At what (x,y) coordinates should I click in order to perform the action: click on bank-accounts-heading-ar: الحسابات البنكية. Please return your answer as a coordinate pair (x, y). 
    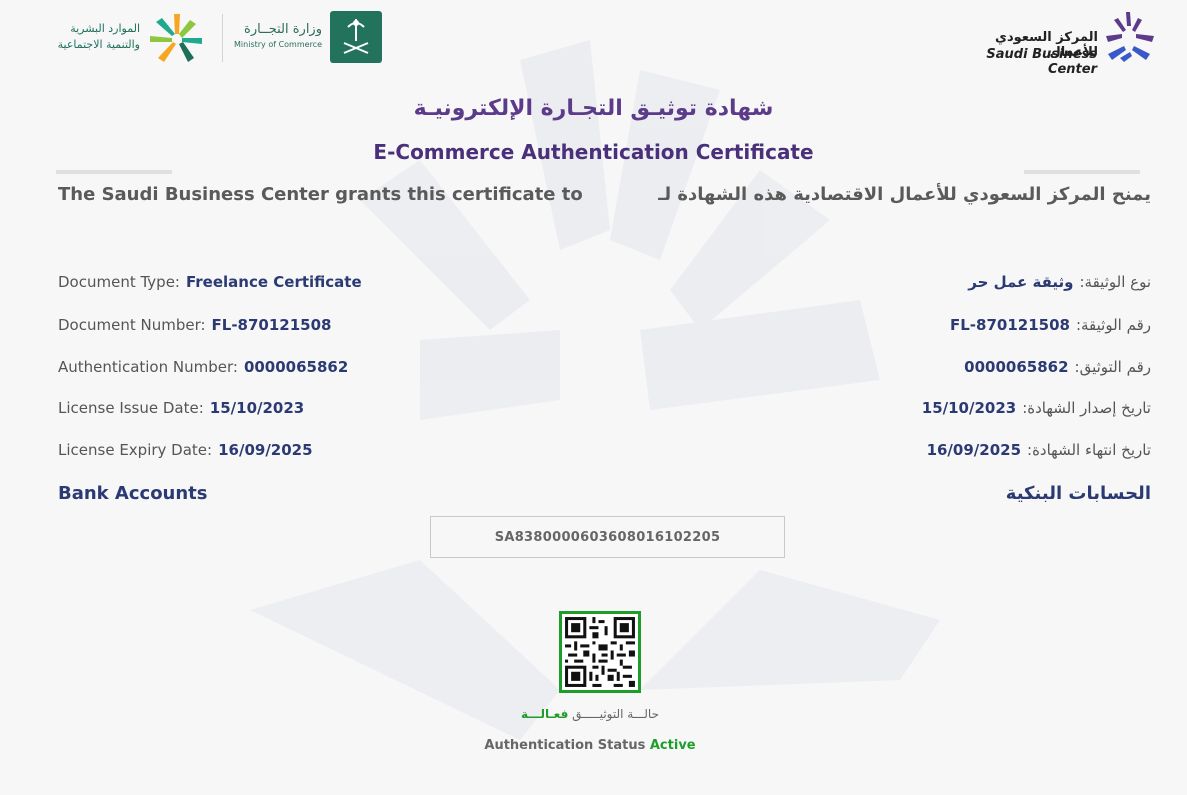
    Looking at the image, I should click on (1078, 493).